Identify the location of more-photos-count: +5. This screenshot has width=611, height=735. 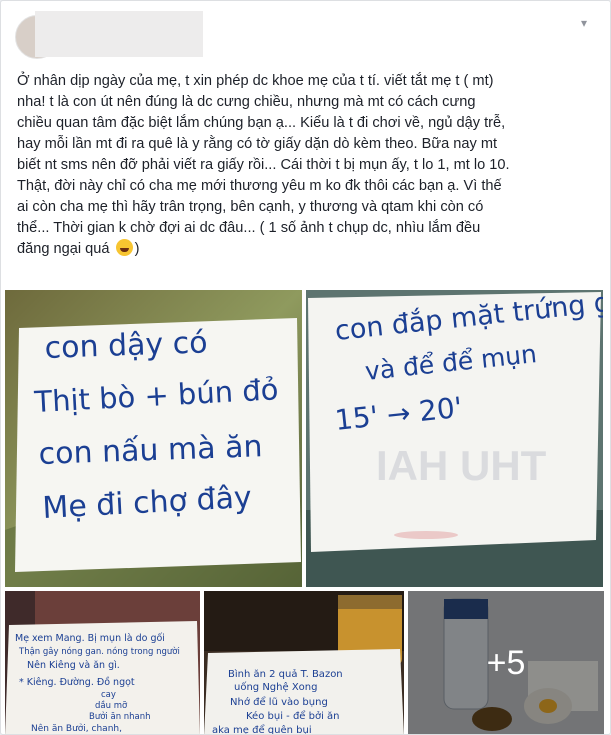
(506, 662).